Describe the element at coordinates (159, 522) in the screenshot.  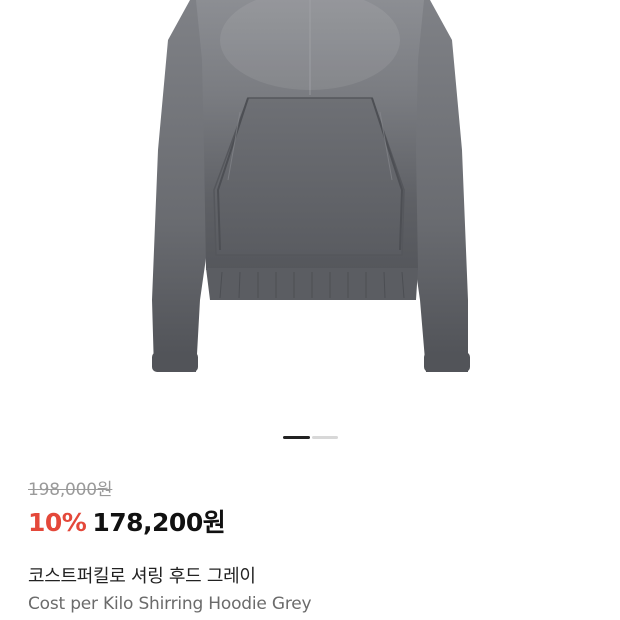
I see `sale-price: 178,200원` at that location.